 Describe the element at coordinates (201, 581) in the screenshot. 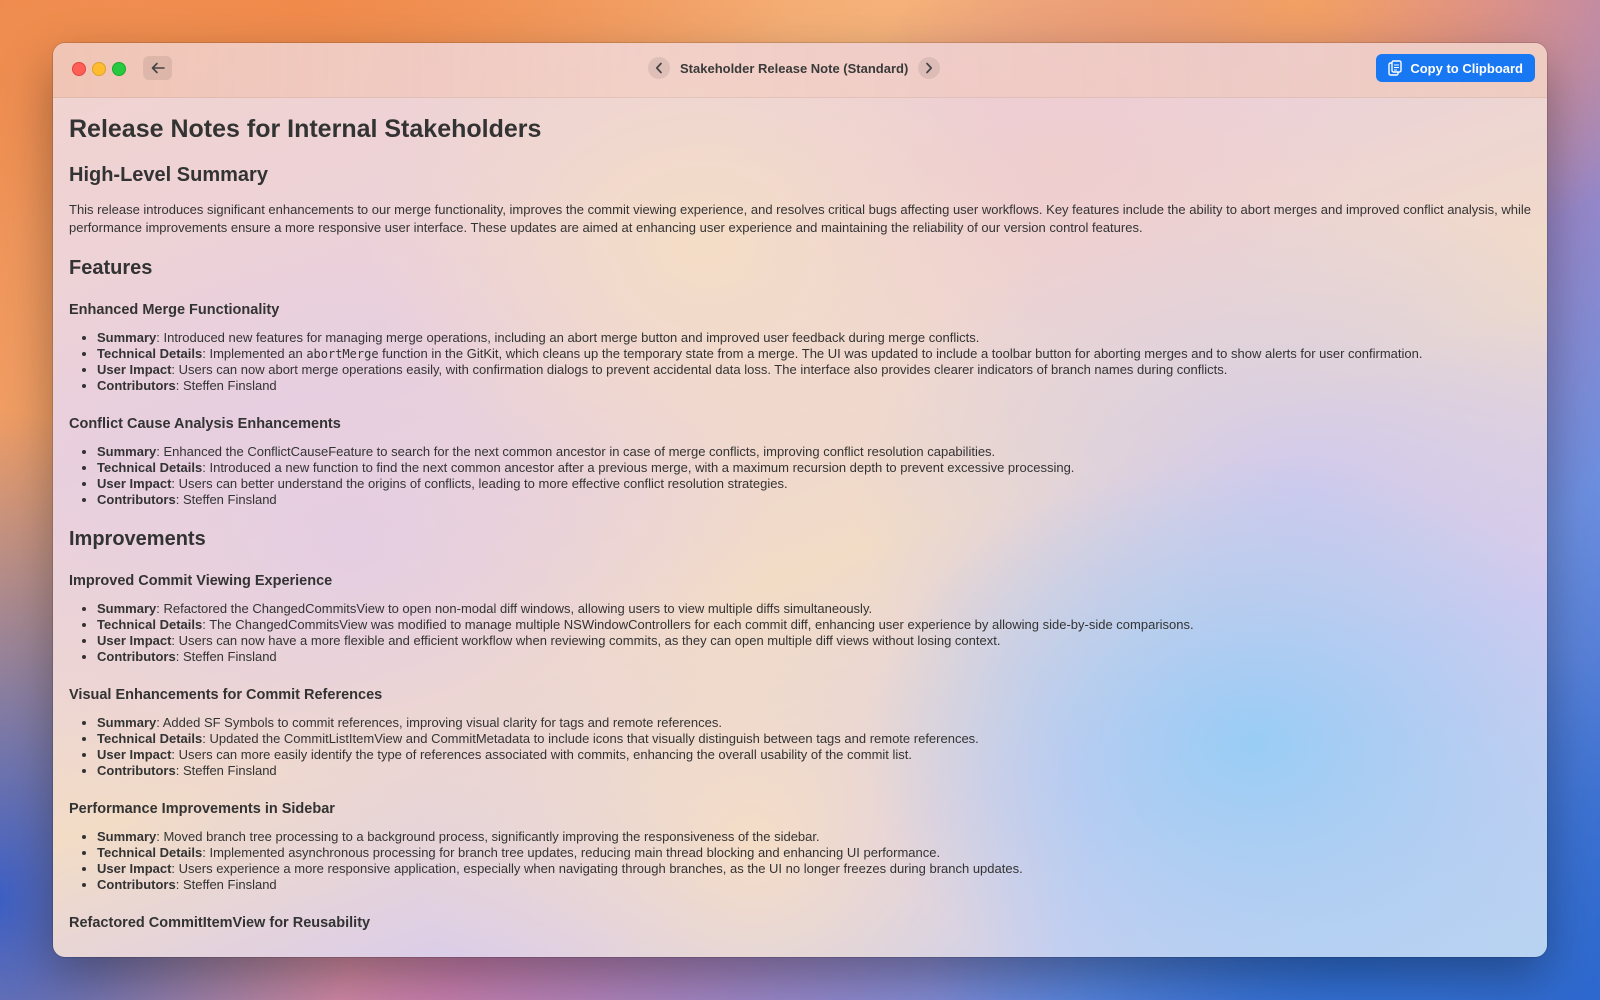

I see `improvement-title: Improved Commit Viewing Experience` at that location.